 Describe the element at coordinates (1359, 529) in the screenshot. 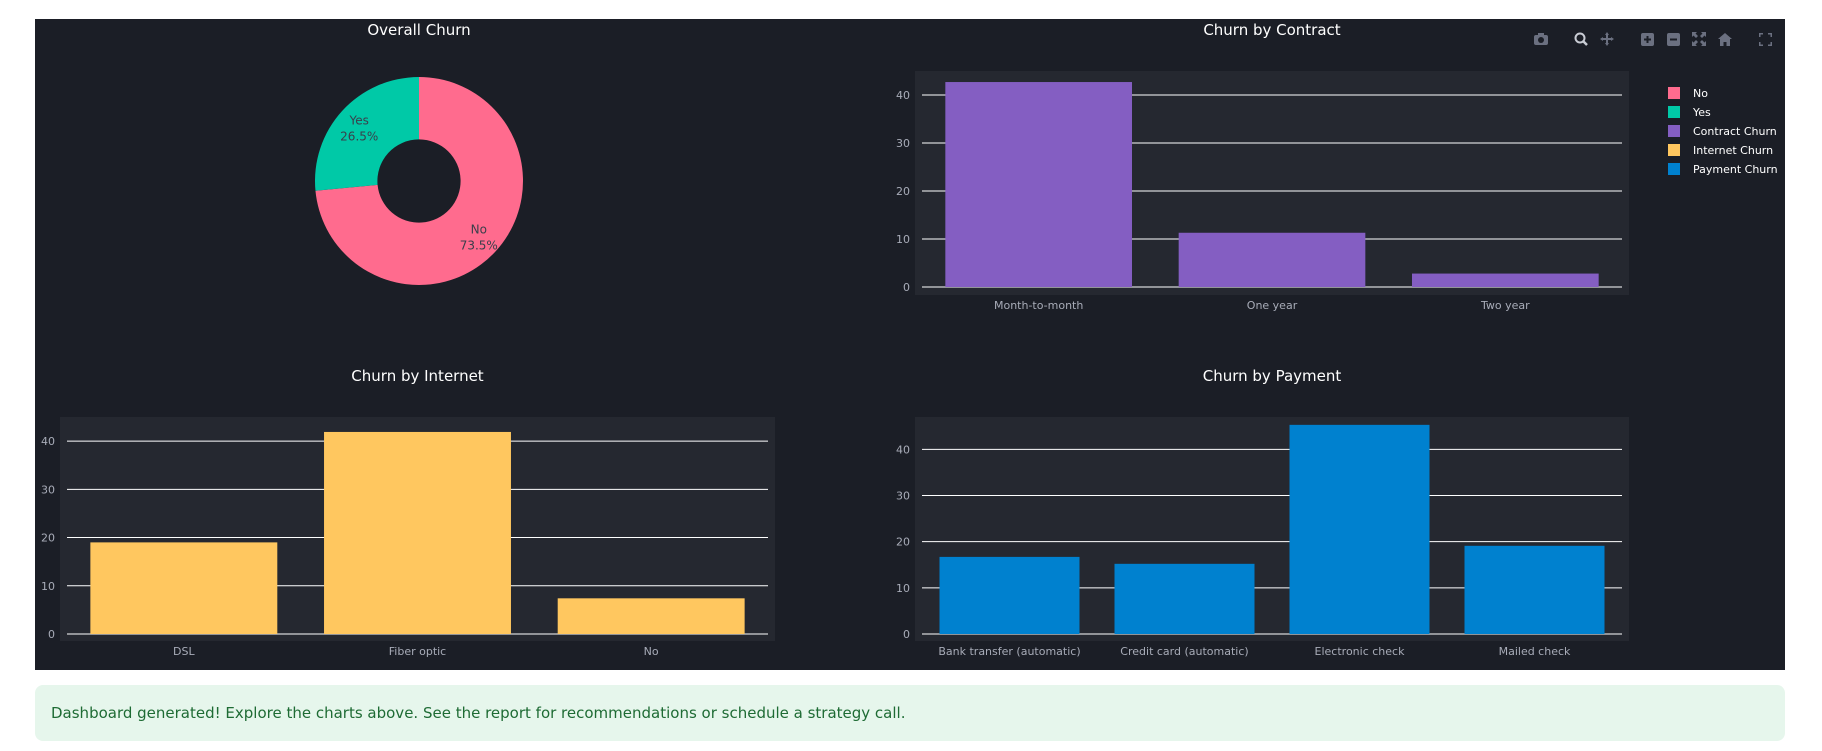

I see `bar-electronic-check` at that location.